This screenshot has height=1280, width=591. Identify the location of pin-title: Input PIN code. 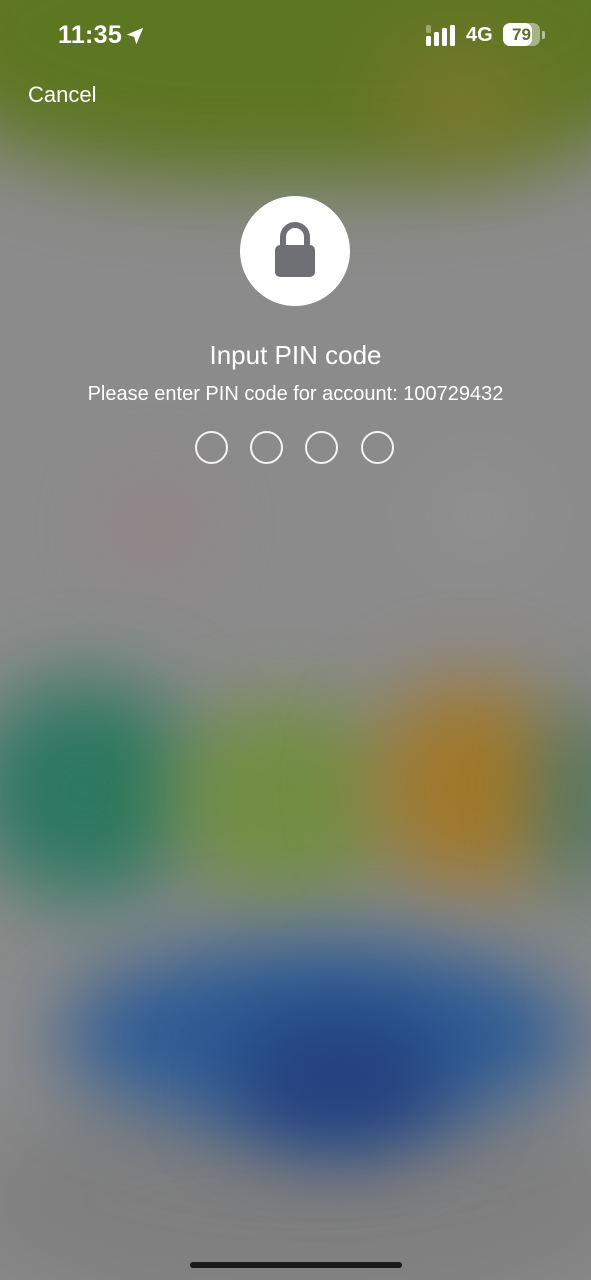
(295, 355).